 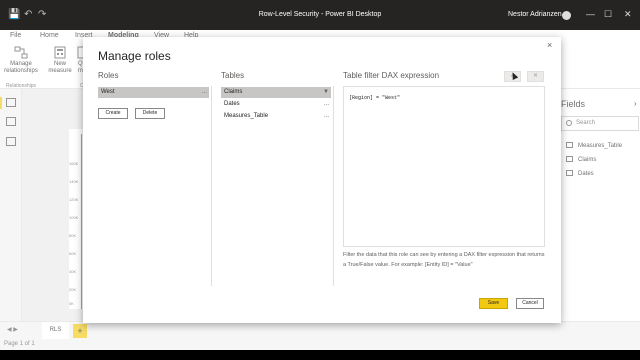 I want to click on table-label: Measures_Table, so click(x=246, y=116).